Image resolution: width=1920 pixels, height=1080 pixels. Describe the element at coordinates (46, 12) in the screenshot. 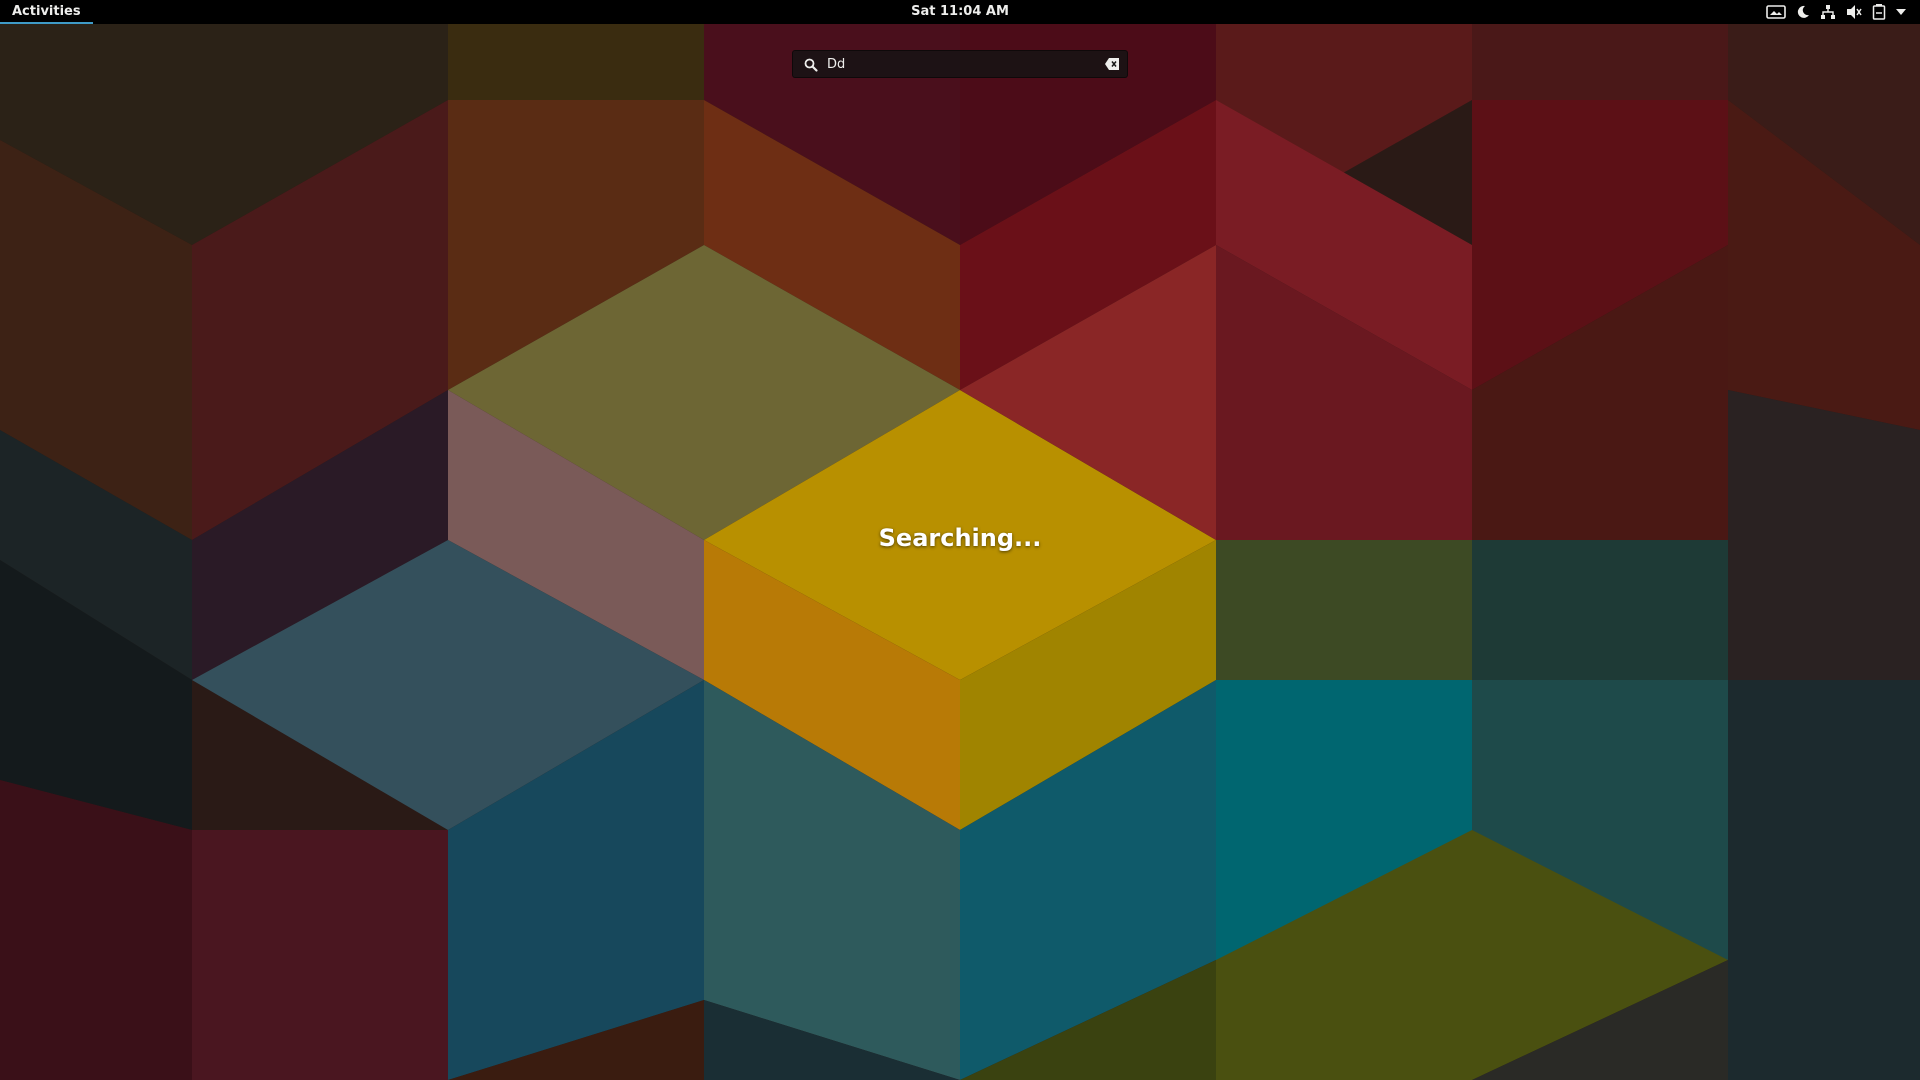

I see `activities-button: Activities` at that location.